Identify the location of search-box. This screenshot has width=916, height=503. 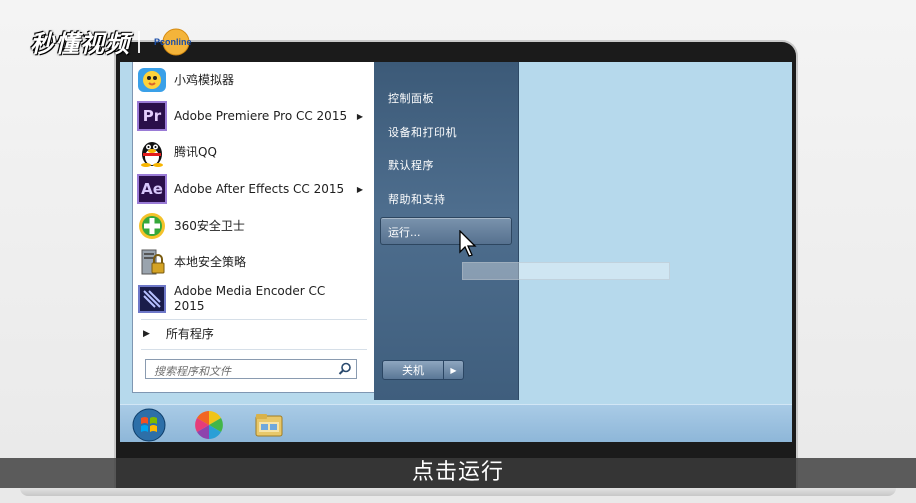
(251, 370).